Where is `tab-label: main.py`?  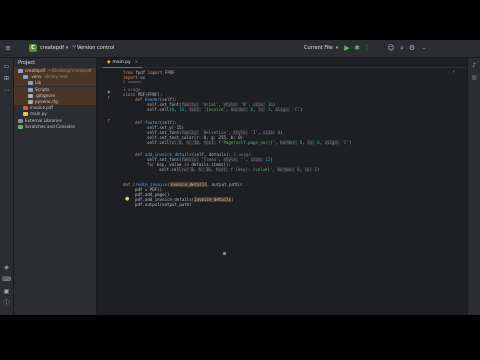
tab-label: main.py is located at coordinates (121, 62).